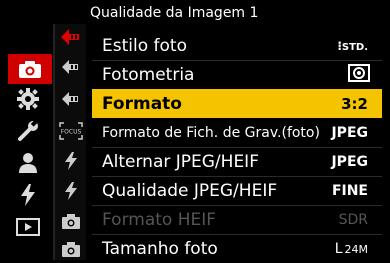  I want to click on metering-icon, so click(359, 74).